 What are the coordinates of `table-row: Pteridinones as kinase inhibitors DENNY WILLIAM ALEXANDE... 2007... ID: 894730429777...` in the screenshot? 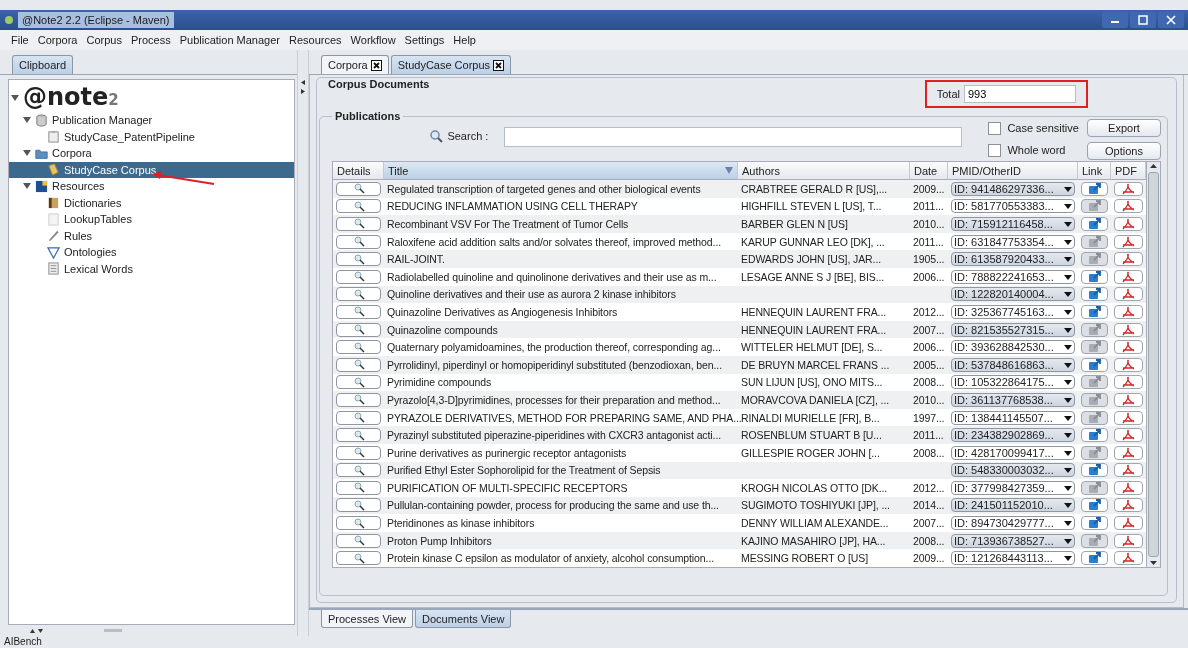 It's located at (739, 523).